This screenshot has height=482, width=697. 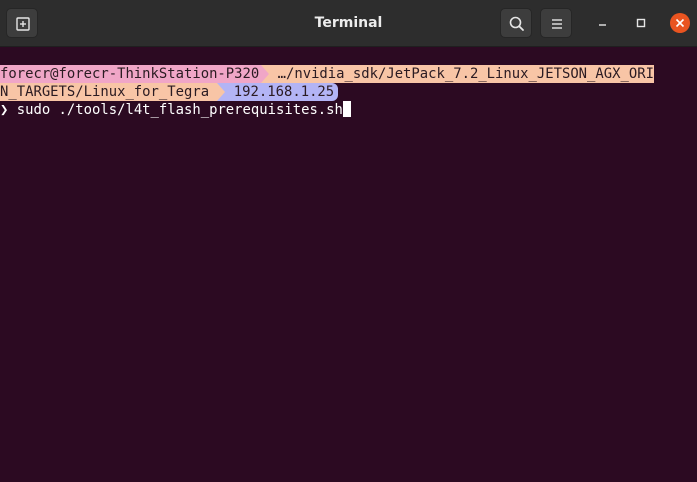 What do you see at coordinates (109, 92) in the screenshot?
I see `prompt-path-continued: N_TARGETS/Linux_for_Tegra` at bounding box center [109, 92].